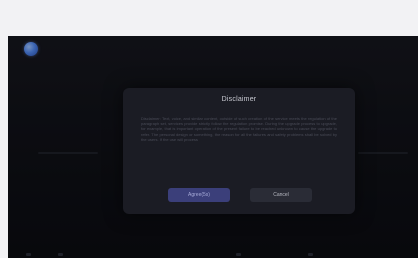 The image size is (418, 258). I want to click on agree-button: Agree(5s), so click(199, 195).